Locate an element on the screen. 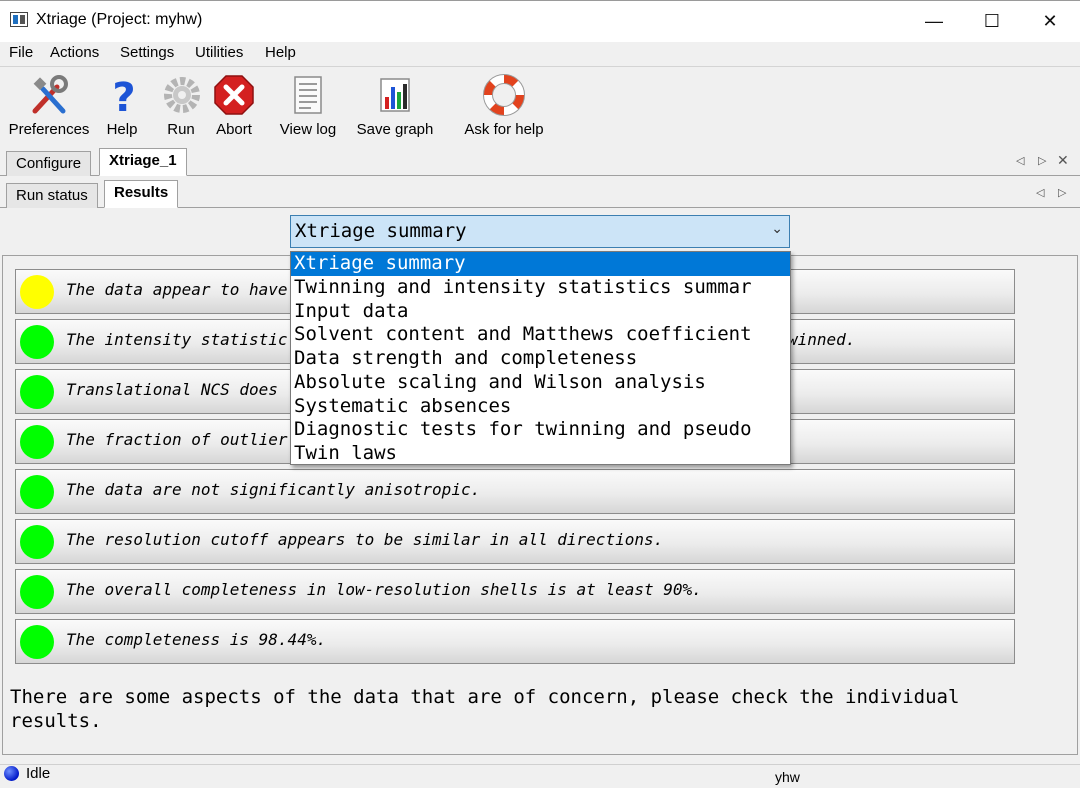 The width and height of the screenshot is (1080, 788). dropdown-option: Xtriage summary is located at coordinates (540, 264).